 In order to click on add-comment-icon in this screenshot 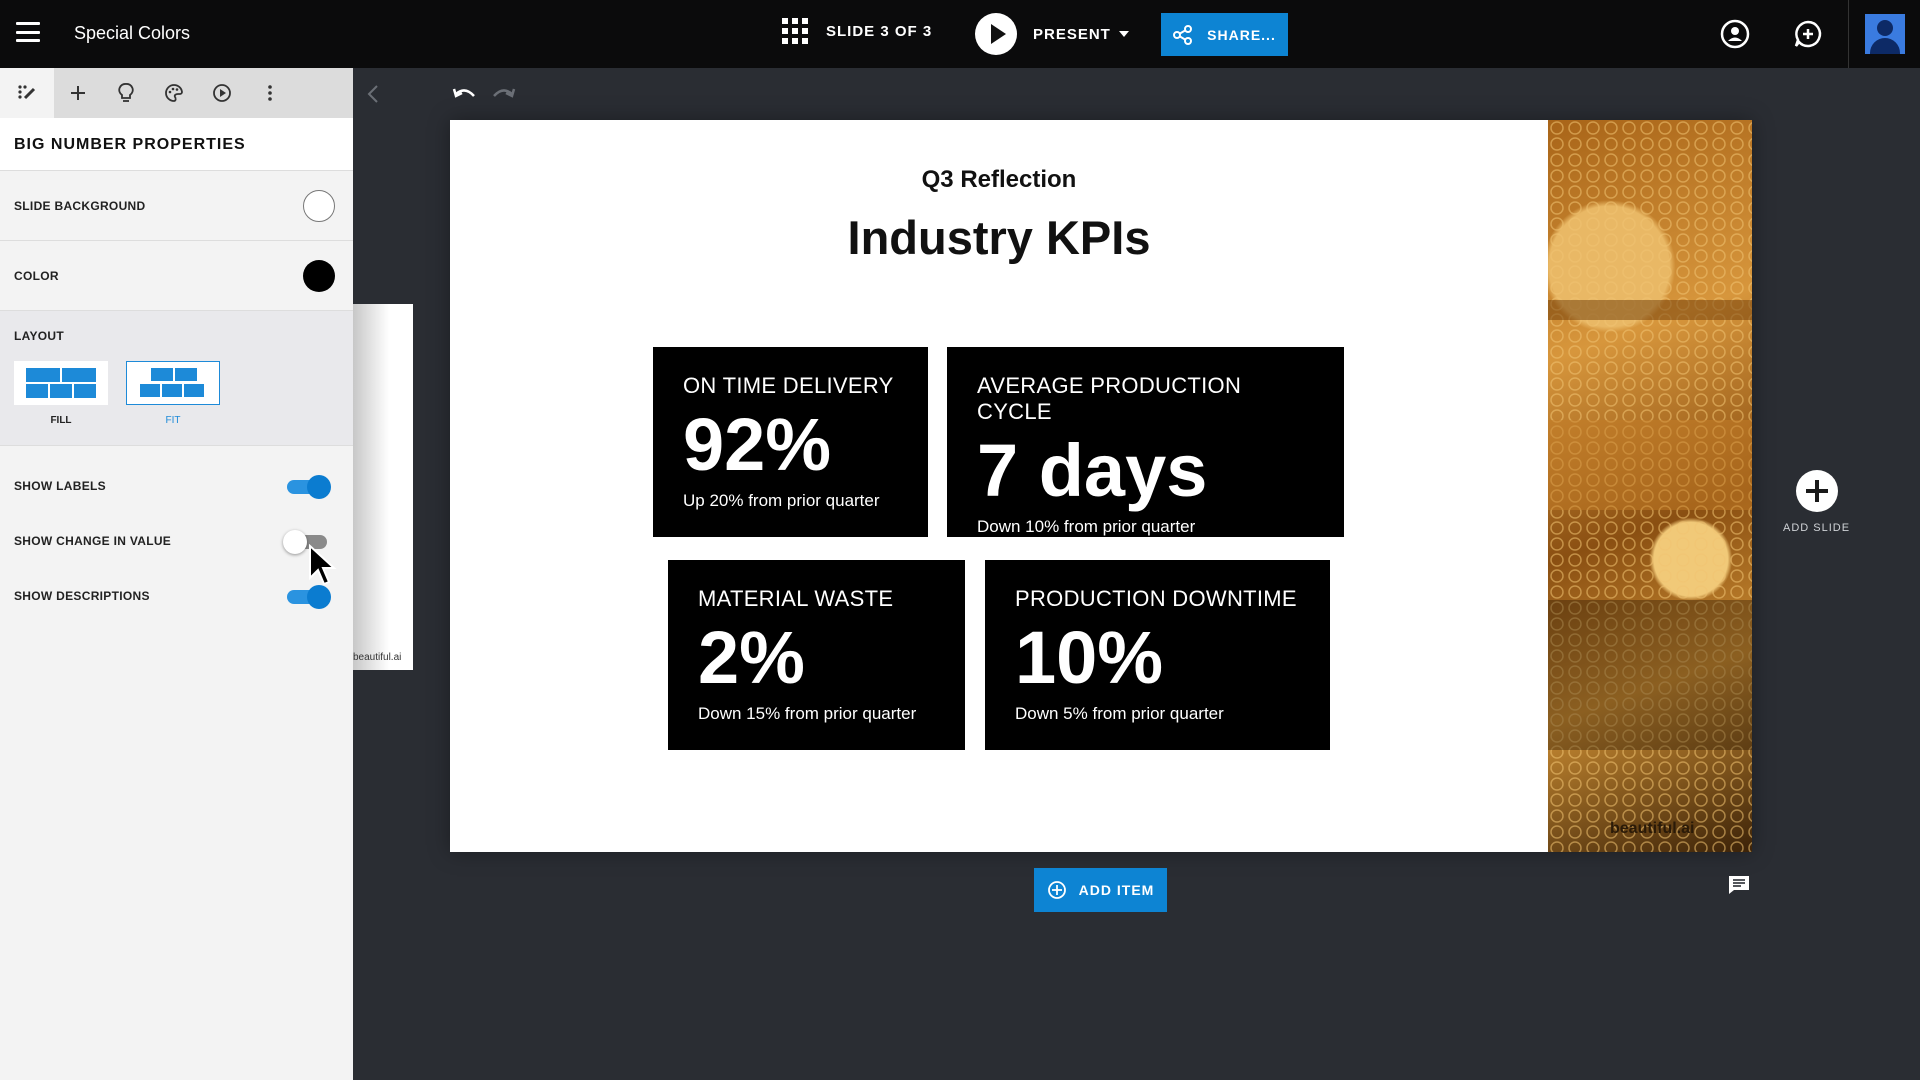, I will do `click(1808, 34)`.